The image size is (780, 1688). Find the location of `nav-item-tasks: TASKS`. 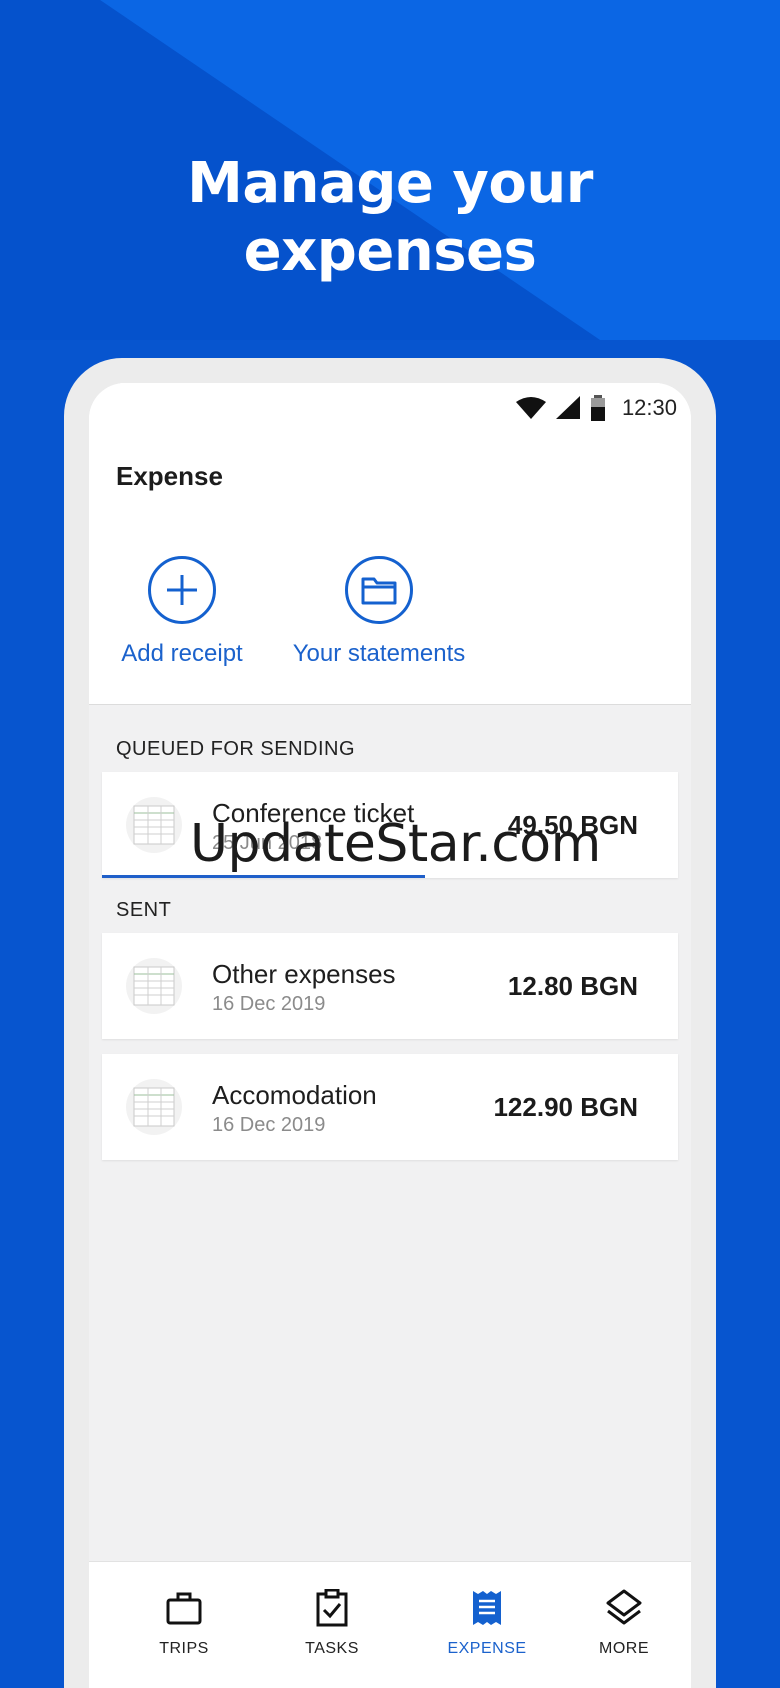

nav-item-tasks: TASKS is located at coordinates (332, 1623).